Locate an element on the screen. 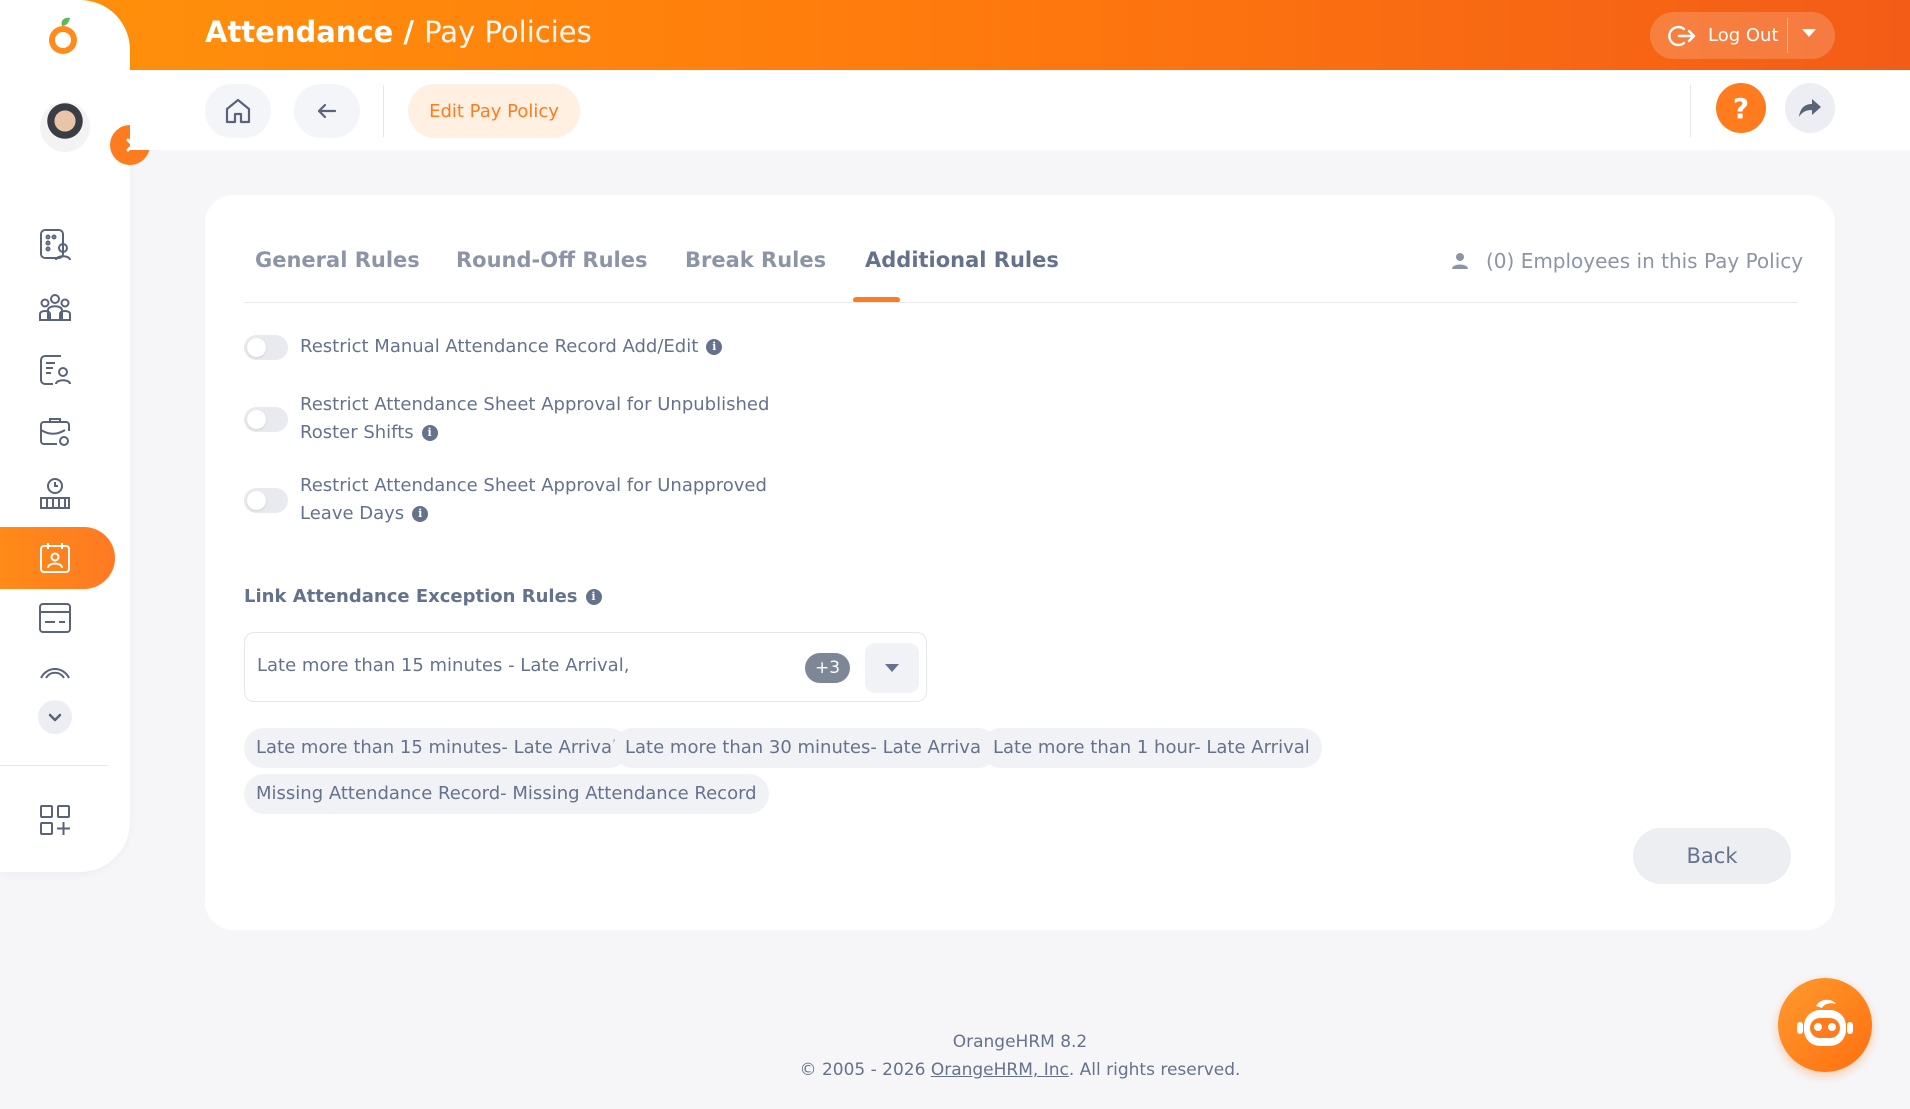 The height and width of the screenshot is (1109, 1910). share-icon is located at coordinates (1810, 108).